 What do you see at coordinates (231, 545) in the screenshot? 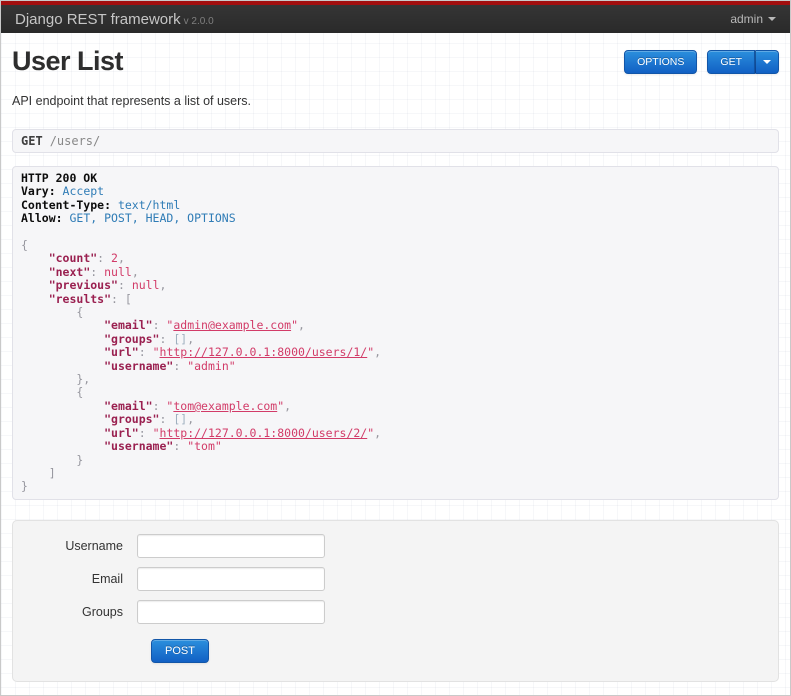
I see `username-field` at bounding box center [231, 545].